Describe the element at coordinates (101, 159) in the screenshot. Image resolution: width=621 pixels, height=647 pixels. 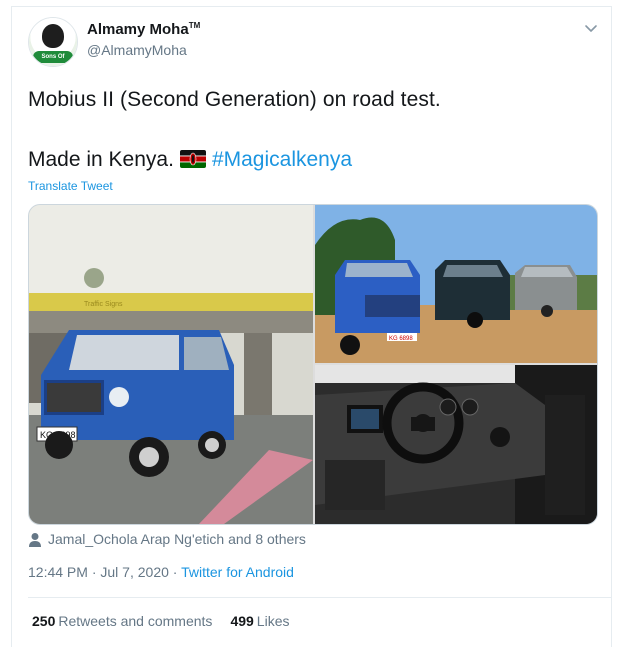
I see `tweet-text-made-in-kenya: Made in Kenya.` at that location.